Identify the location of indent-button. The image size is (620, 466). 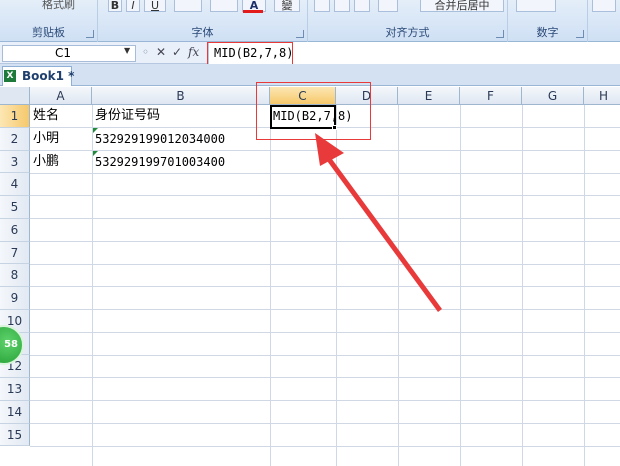
(388, 6).